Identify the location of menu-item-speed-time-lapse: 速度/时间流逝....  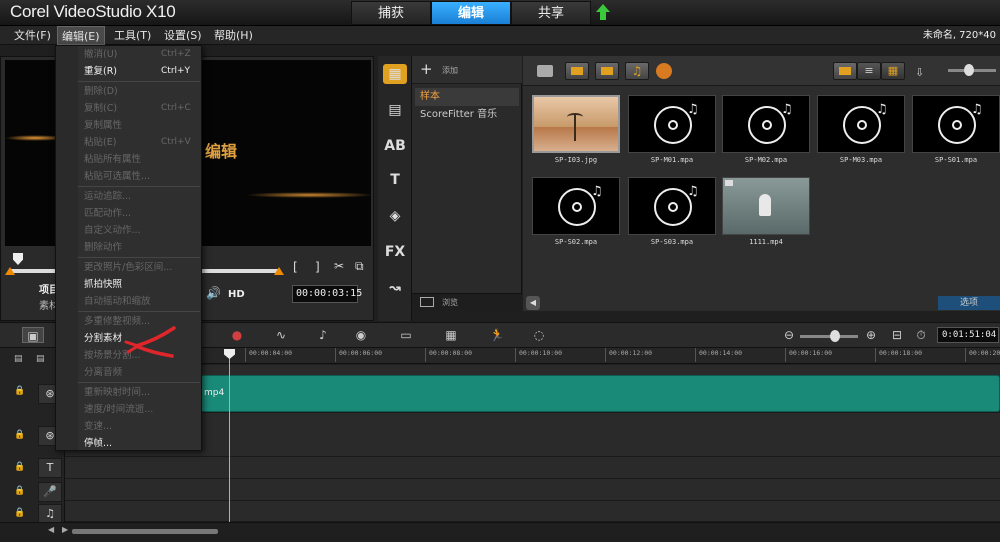
(129, 409).